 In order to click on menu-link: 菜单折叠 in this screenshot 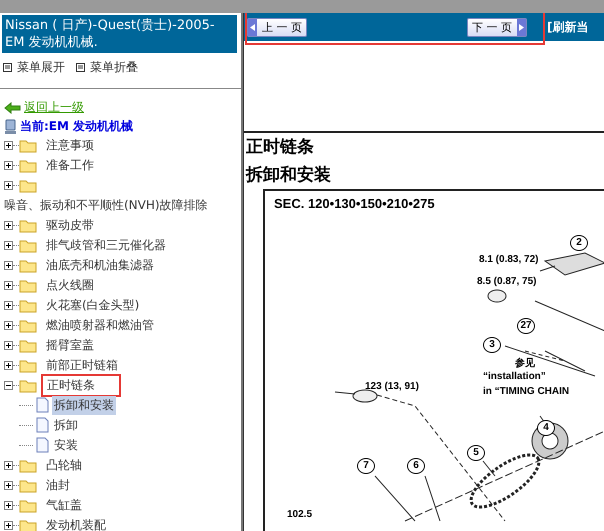, I will do `click(114, 67)`.